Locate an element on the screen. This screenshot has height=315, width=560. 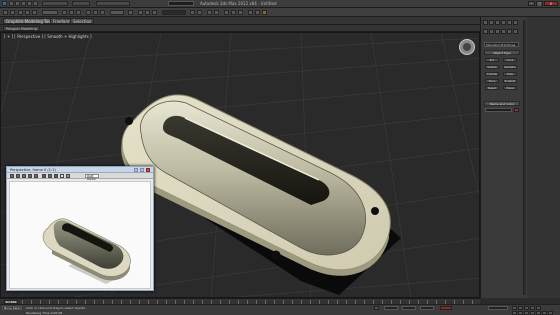
zoom-icon is located at coordinates (514, 313).